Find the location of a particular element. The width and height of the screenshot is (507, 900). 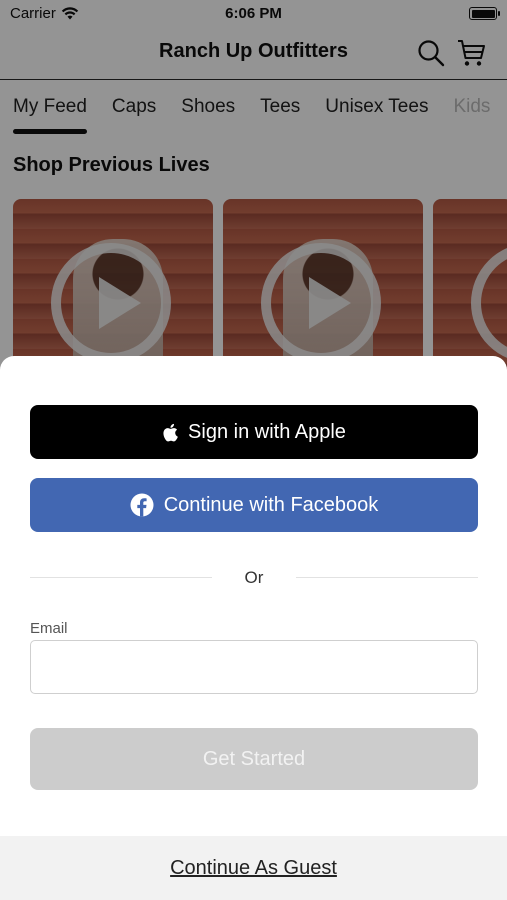

email-label: Email is located at coordinates (49, 628).